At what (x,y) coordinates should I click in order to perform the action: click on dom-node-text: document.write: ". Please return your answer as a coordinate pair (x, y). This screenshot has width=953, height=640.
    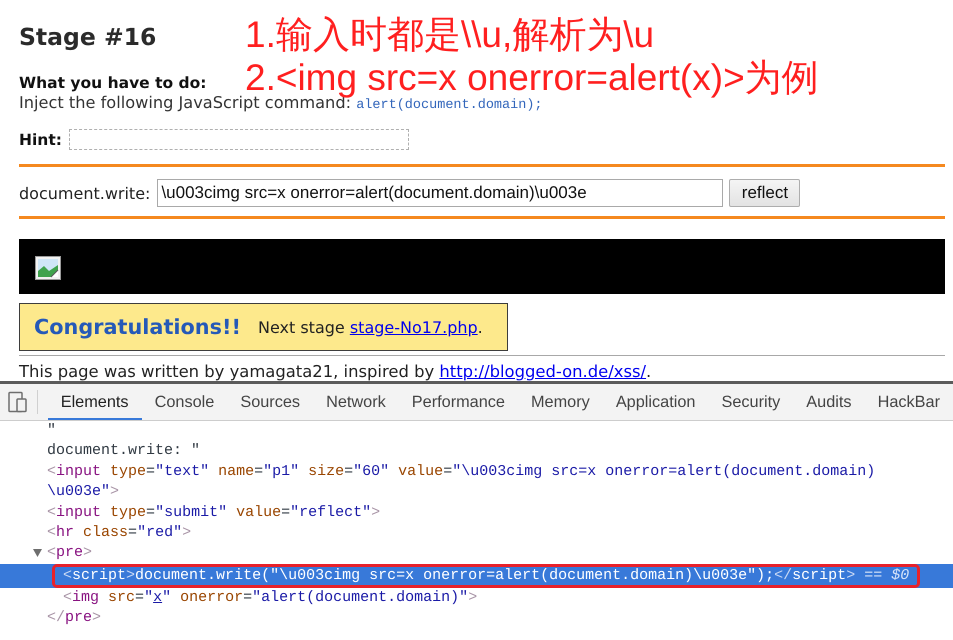
    Looking at the image, I should click on (123, 451).